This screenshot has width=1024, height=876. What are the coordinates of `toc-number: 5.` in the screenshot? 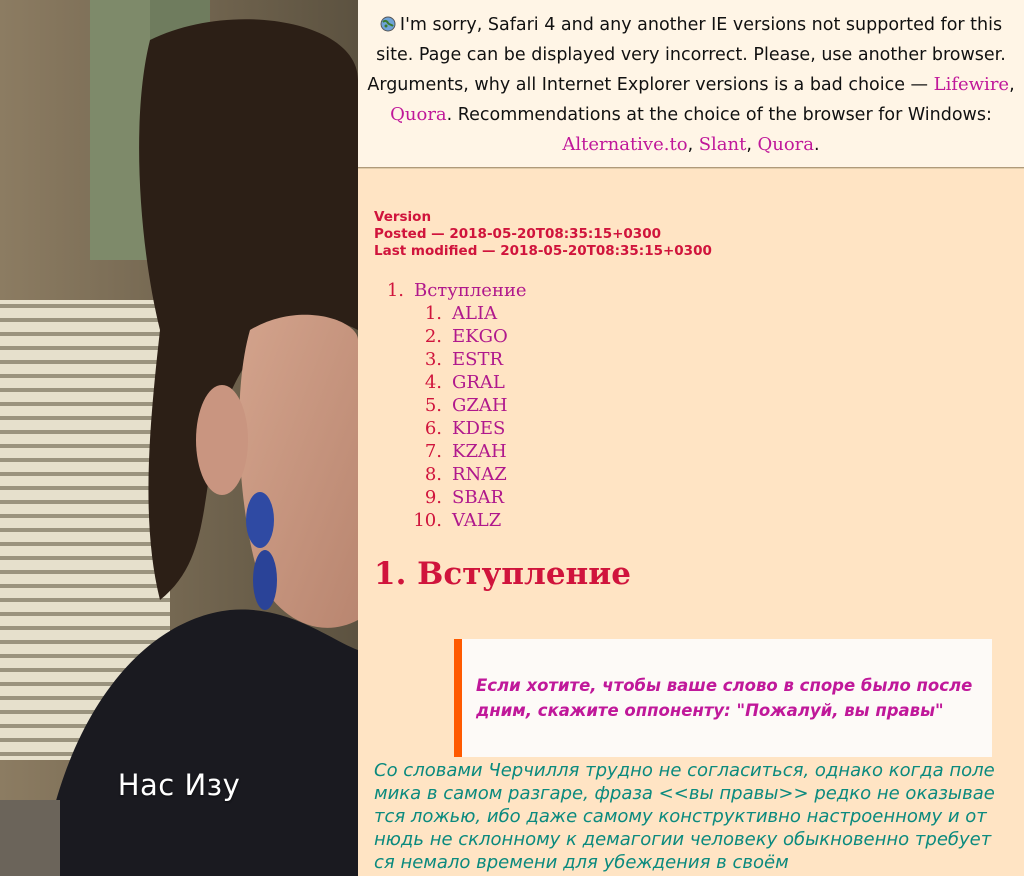 It's located at (433, 405).